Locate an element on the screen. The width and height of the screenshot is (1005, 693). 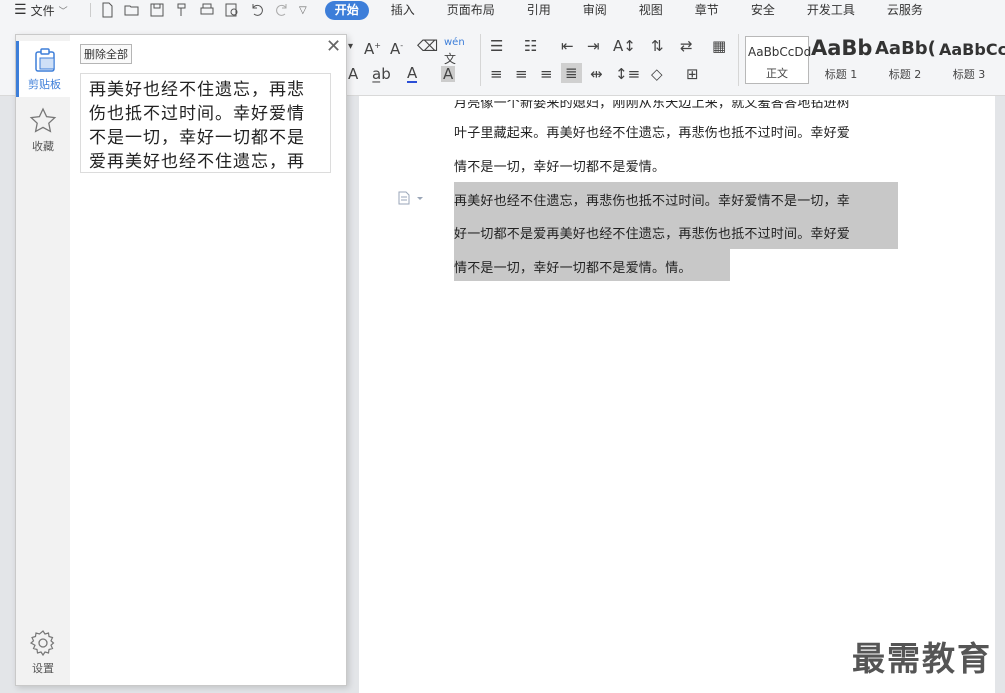
tab-developer: 开发工具 is located at coordinates (831, 10).